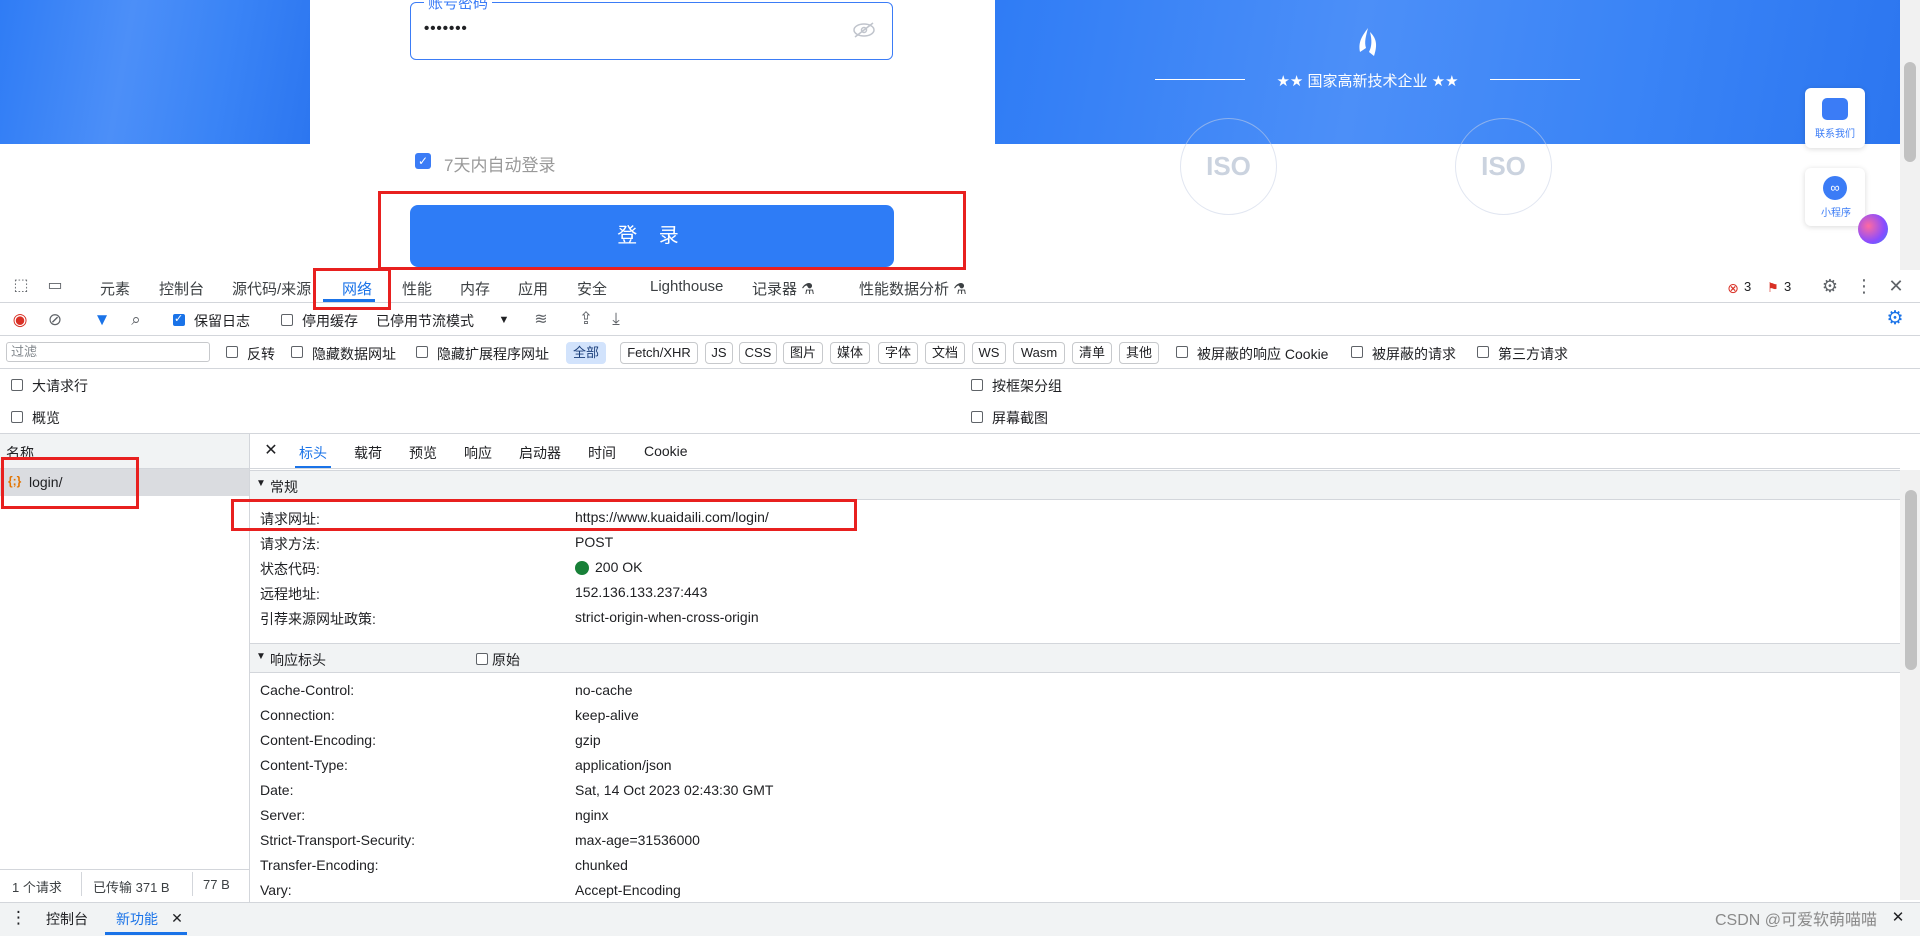 This screenshot has height=936, width=1920. What do you see at coordinates (540, 453) in the screenshot?
I see `tab-initiator: 启动器` at bounding box center [540, 453].